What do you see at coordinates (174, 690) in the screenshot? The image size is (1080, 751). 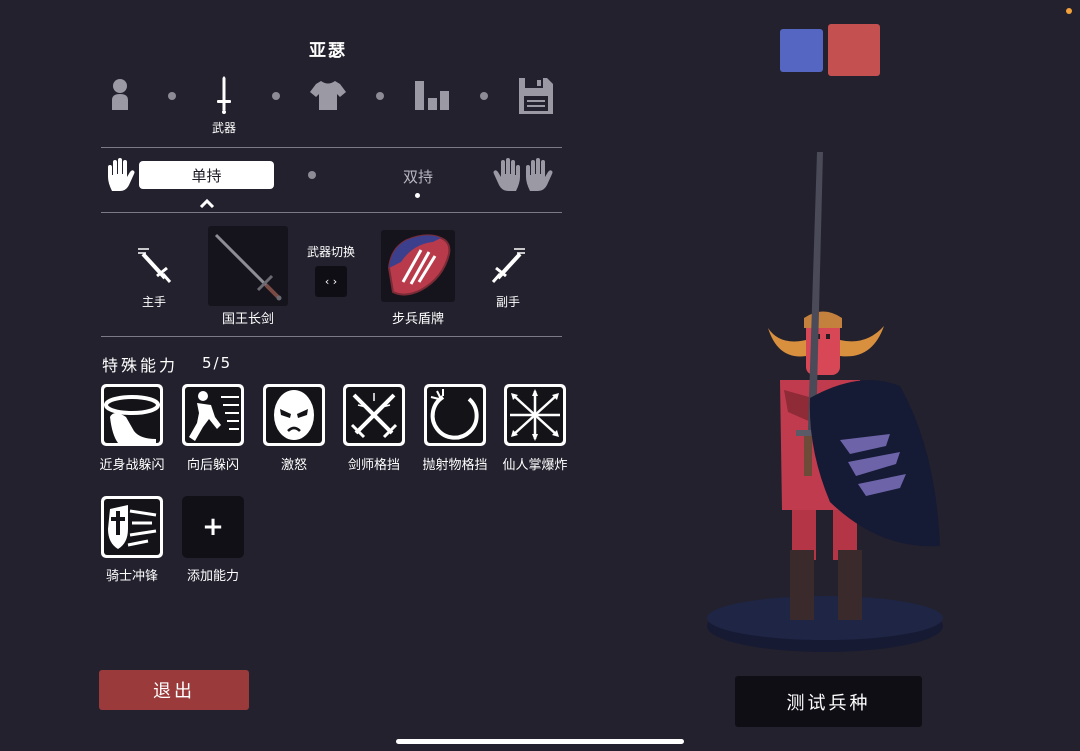 I see `exit-button: 退出` at bounding box center [174, 690].